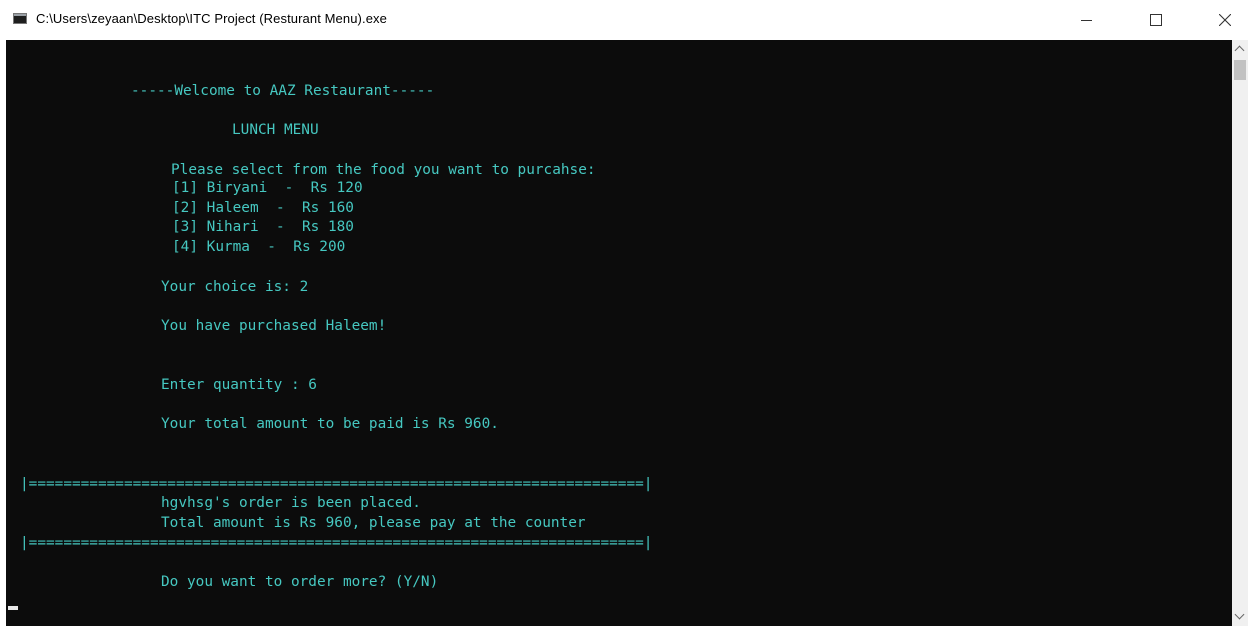 This screenshot has width=1248, height=626. Describe the element at coordinates (13, 608) in the screenshot. I see `text-cursor` at that location.